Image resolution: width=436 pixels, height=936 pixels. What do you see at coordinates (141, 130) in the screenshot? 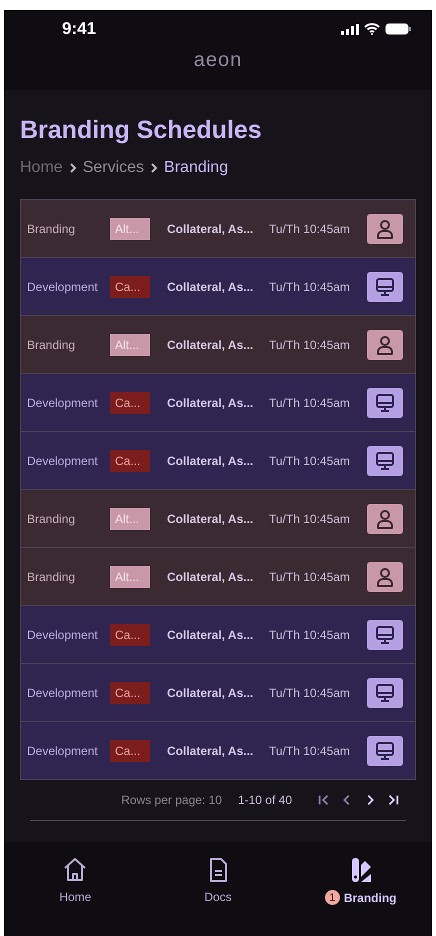
I see `page-title: Branding Schedules` at bounding box center [141, 130].